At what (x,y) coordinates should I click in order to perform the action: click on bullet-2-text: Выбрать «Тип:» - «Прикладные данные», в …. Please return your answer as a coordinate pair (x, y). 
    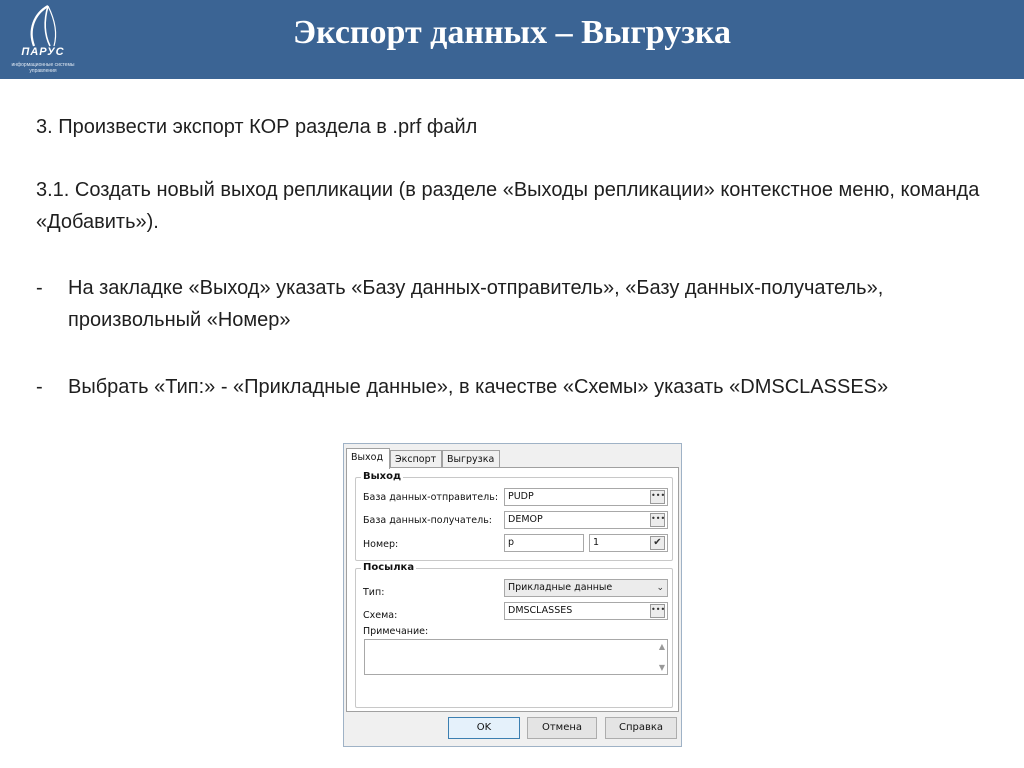
    Looking at the image, I should click on (478, 387).